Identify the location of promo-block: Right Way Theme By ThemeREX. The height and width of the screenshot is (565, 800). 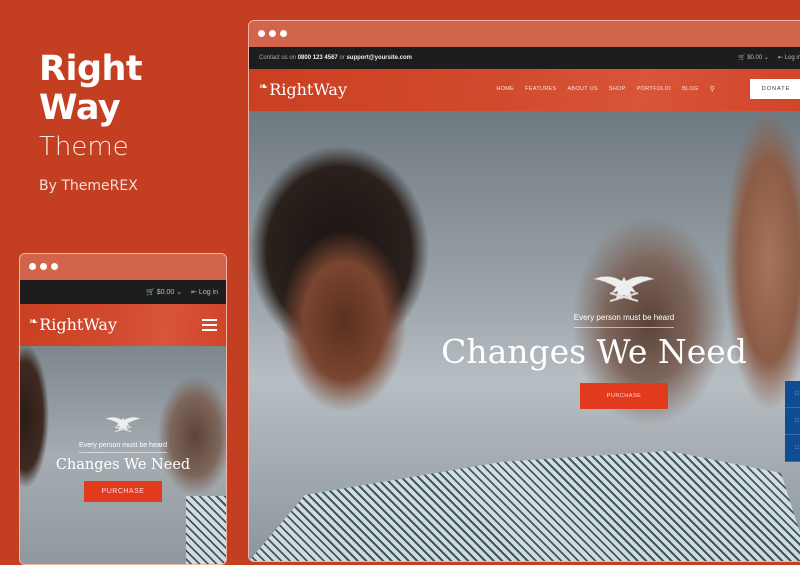
(91, 122).